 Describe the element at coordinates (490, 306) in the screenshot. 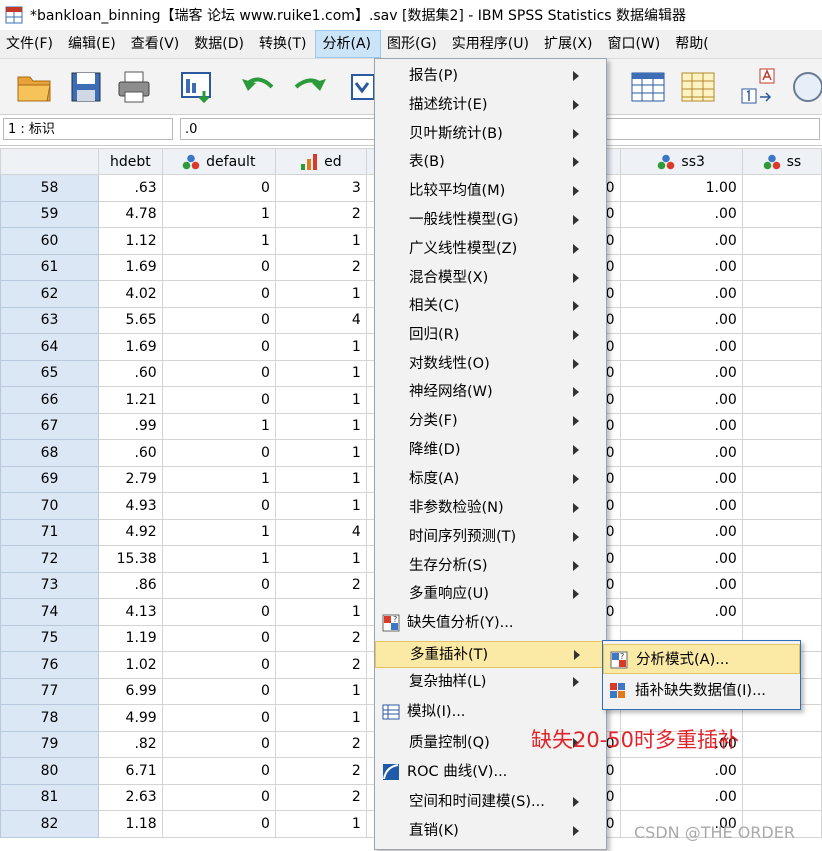

I see `analyze-menu-item-8: 相关(C)` at that location.